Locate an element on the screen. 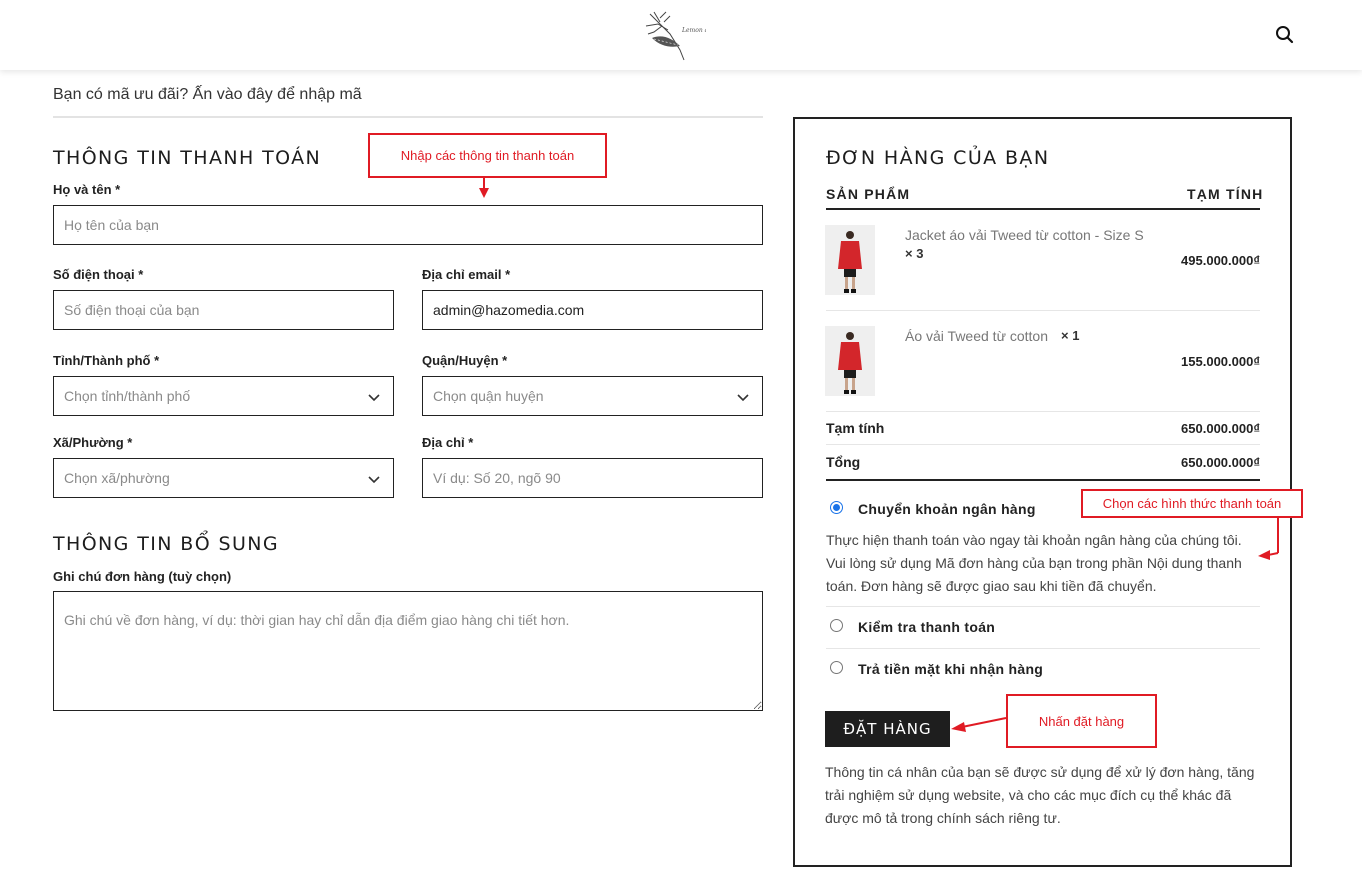  payment-label-cod: Trả tiền mặt khi nhận hàng is located at coordinates (950, 669).